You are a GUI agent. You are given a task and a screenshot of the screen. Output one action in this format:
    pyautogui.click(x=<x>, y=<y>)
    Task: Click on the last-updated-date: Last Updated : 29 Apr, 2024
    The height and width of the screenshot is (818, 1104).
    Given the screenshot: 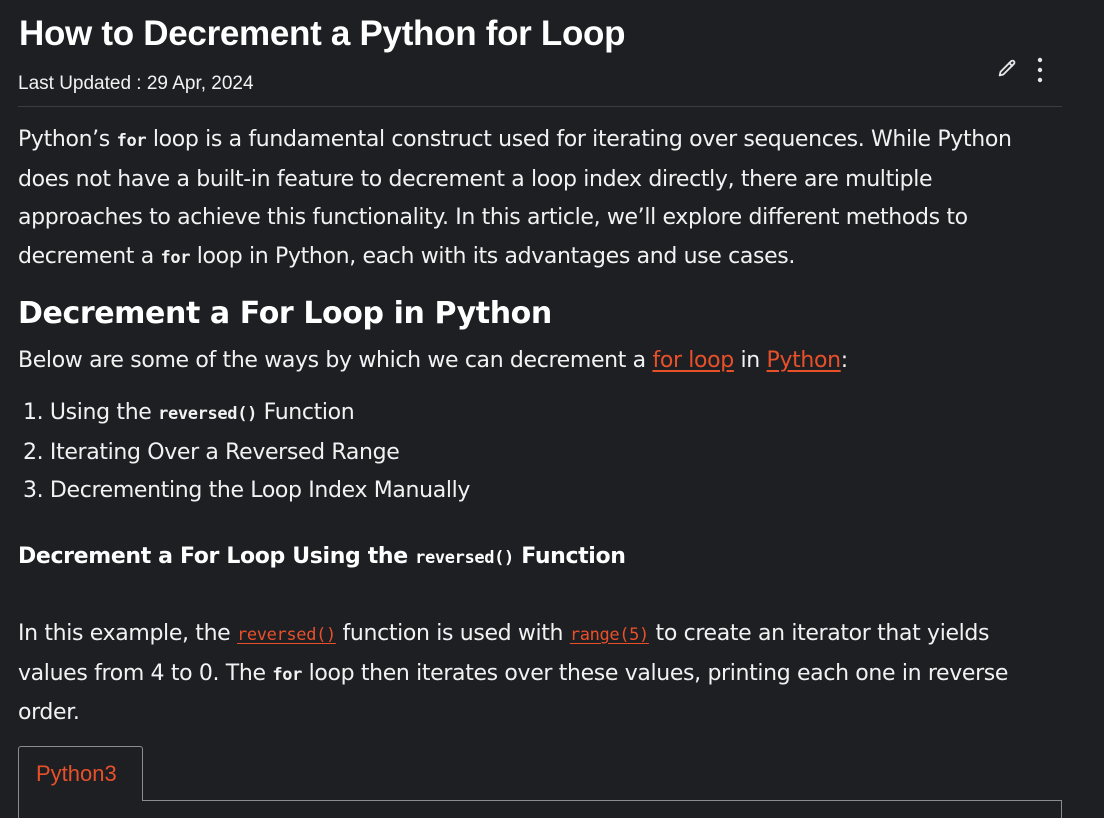 What is the action you would take?
    pyautogui.click(x=136, y=83)
    